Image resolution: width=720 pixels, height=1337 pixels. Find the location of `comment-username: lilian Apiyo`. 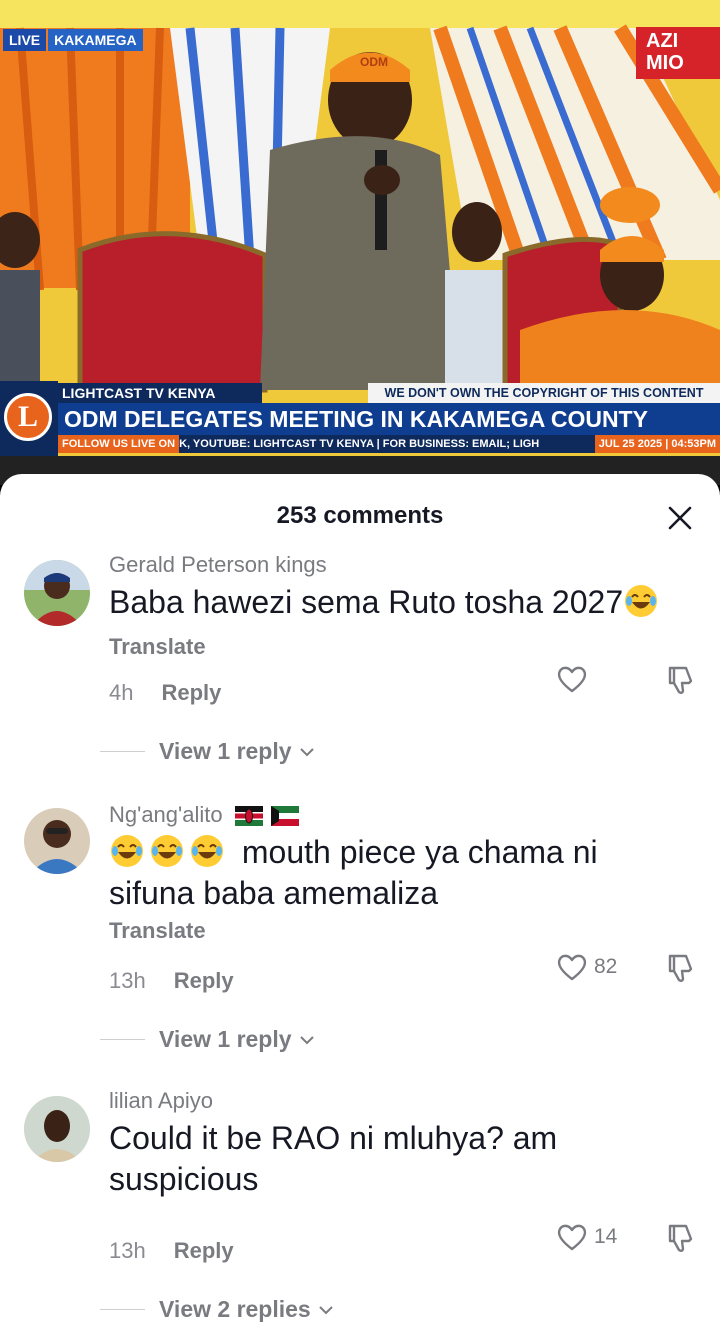

comment-username: lilian Apiyo is located at coordinates (161, 1101).